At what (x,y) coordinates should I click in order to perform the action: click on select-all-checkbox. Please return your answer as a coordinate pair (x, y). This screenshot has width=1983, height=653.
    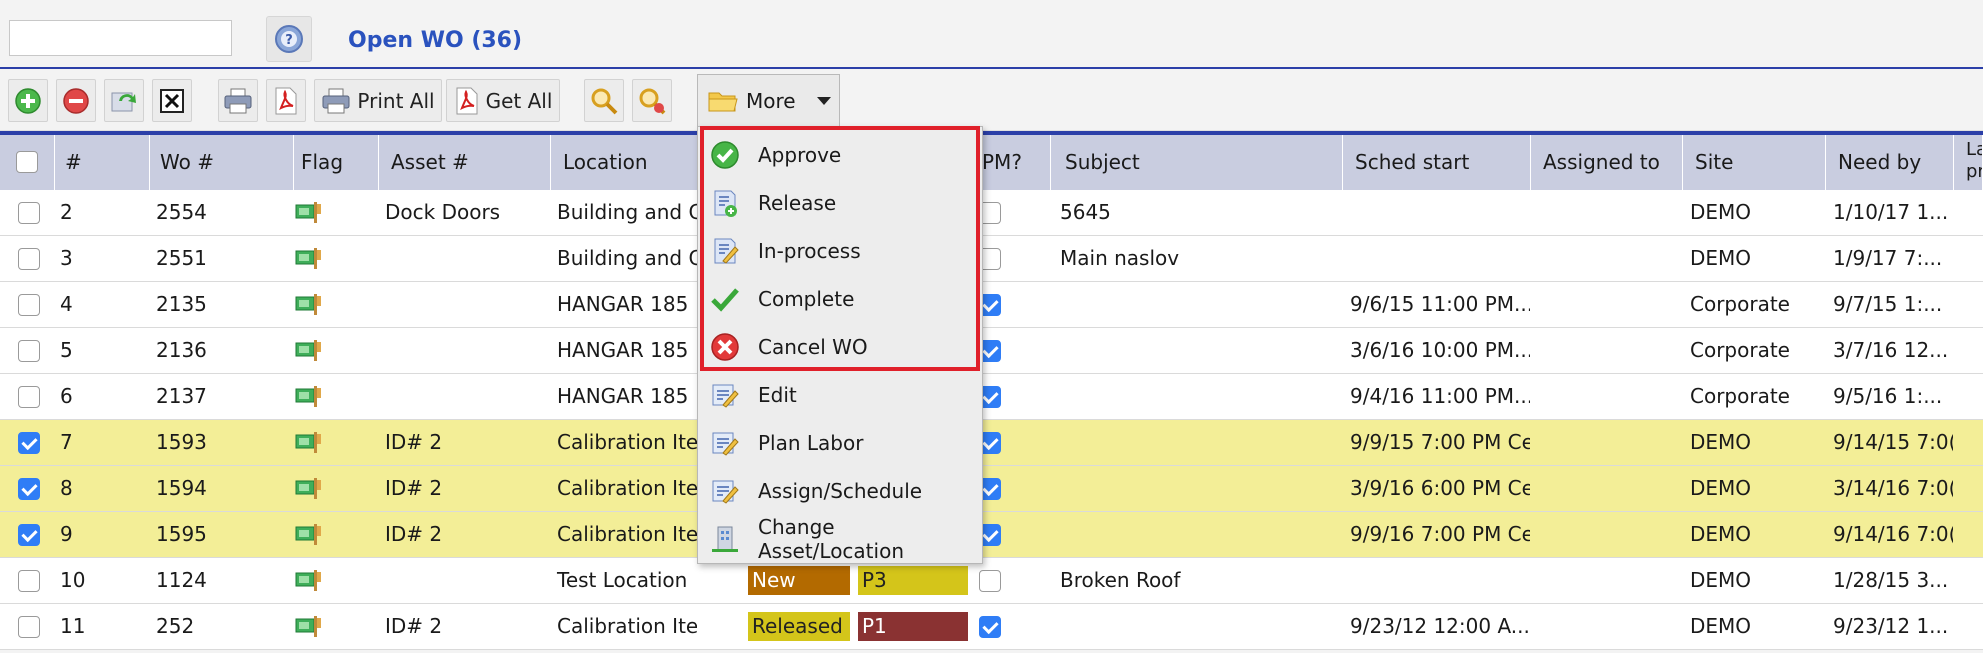
    Looking at the image, I should click on (27, 162).